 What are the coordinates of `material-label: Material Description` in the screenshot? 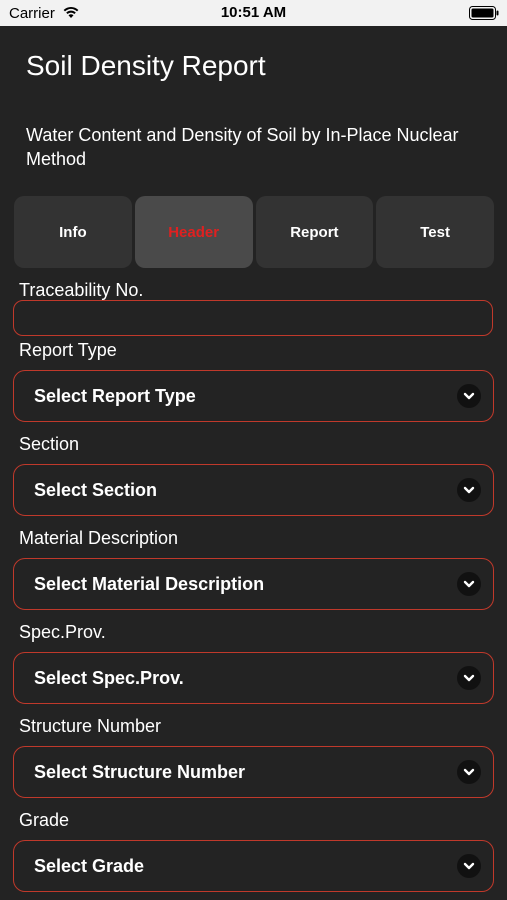 It's located at (99, 538).